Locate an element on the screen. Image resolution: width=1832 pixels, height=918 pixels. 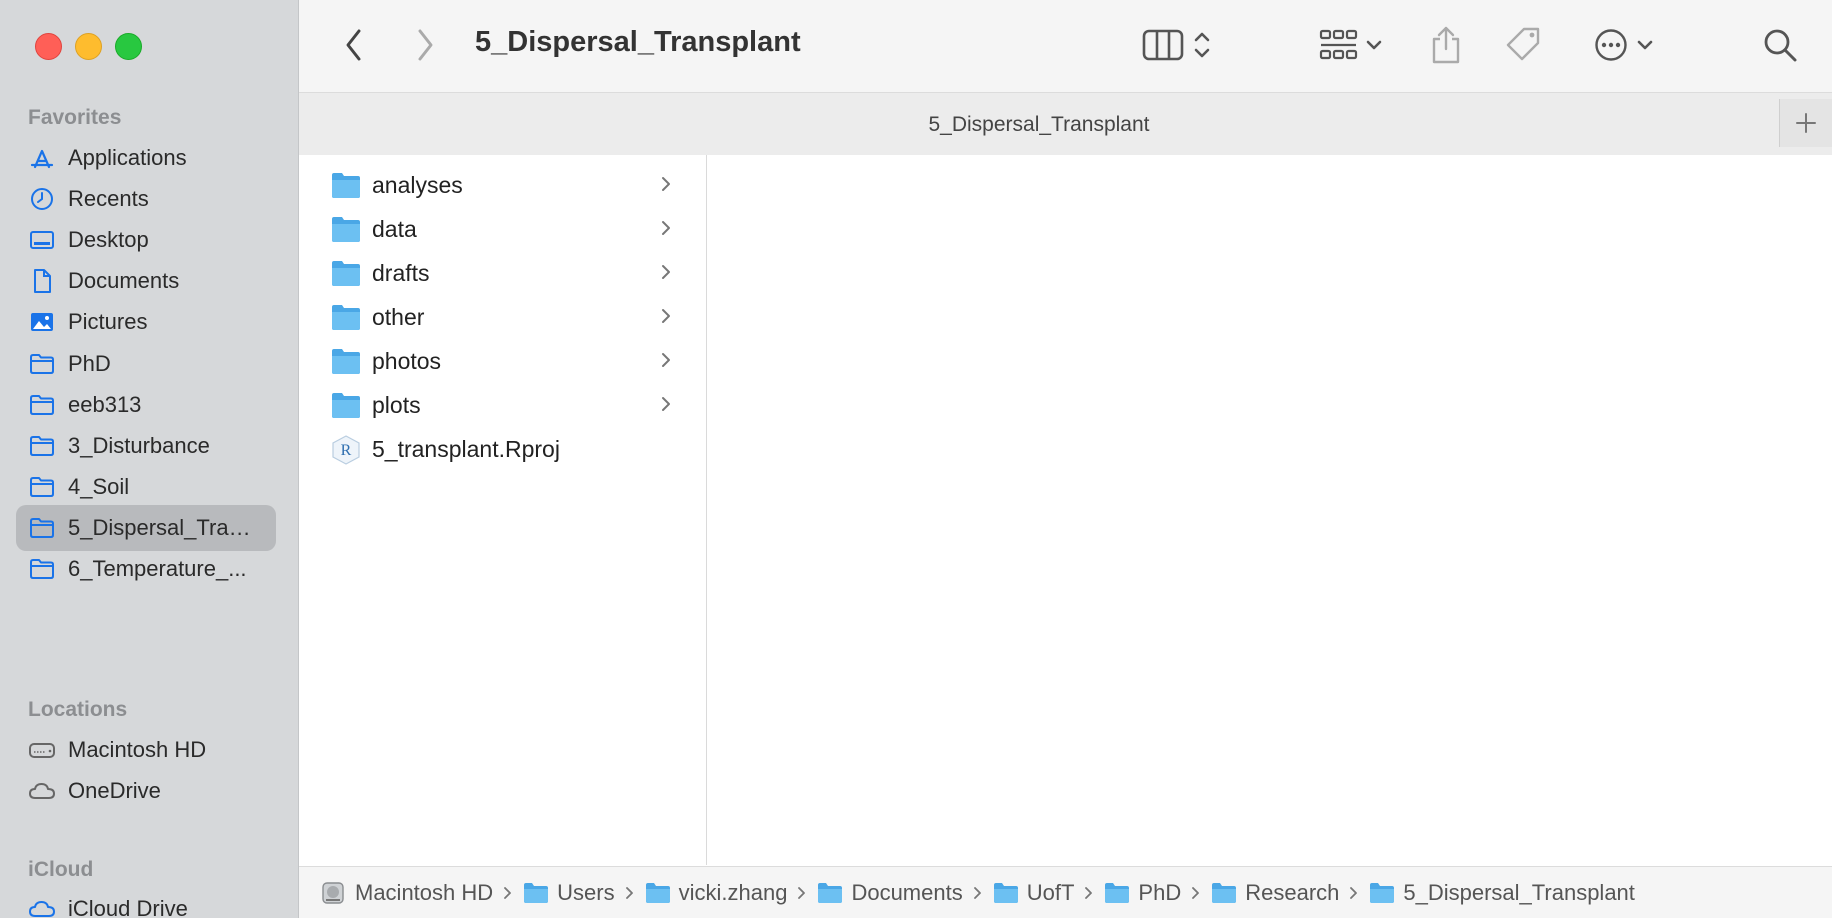
close-window-button is located at coordinates (48, 46).